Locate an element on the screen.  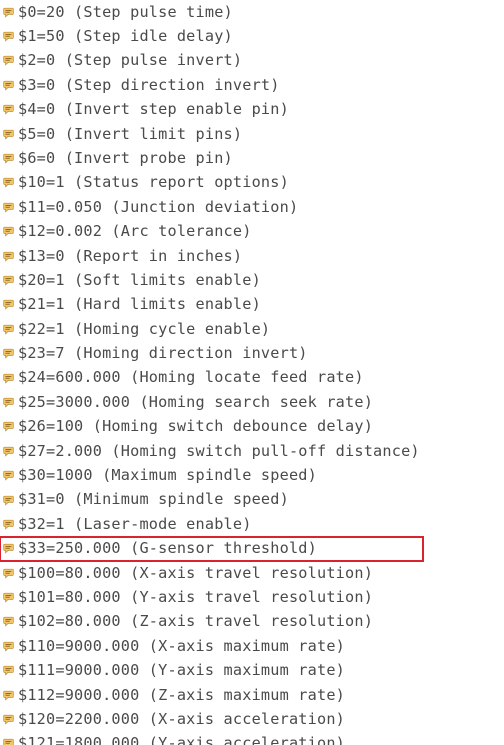
console-line-highlighted: $33=250.000 (G-sensor threshold) is located at coordinates (212, 549).